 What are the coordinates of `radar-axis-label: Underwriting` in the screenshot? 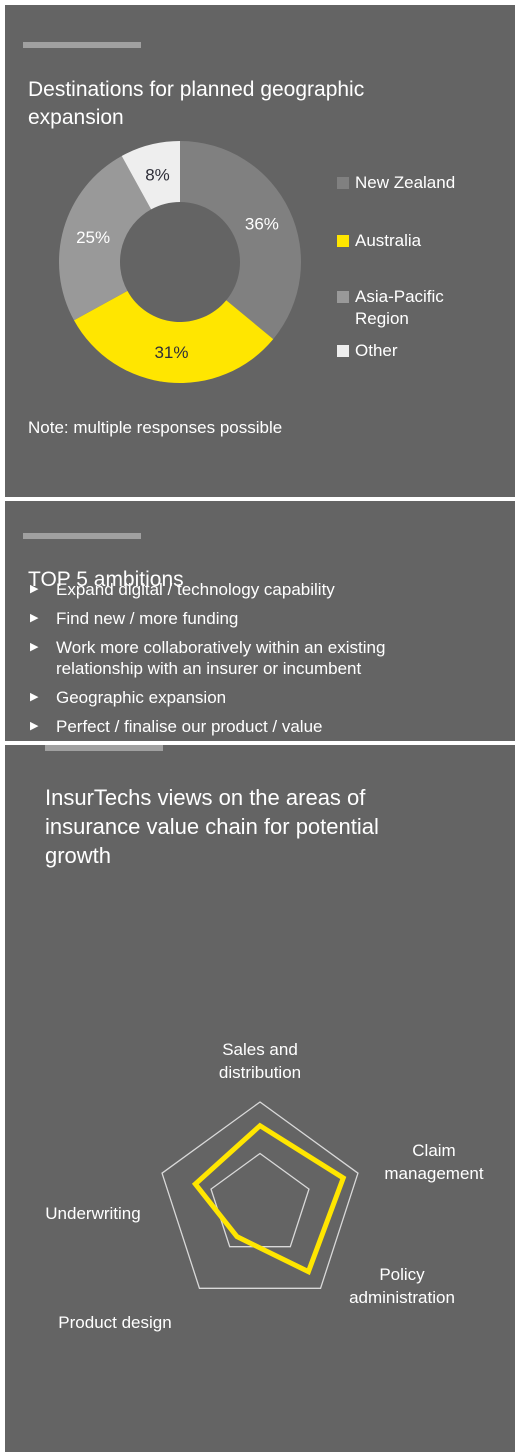 It's located at (92, 1213).